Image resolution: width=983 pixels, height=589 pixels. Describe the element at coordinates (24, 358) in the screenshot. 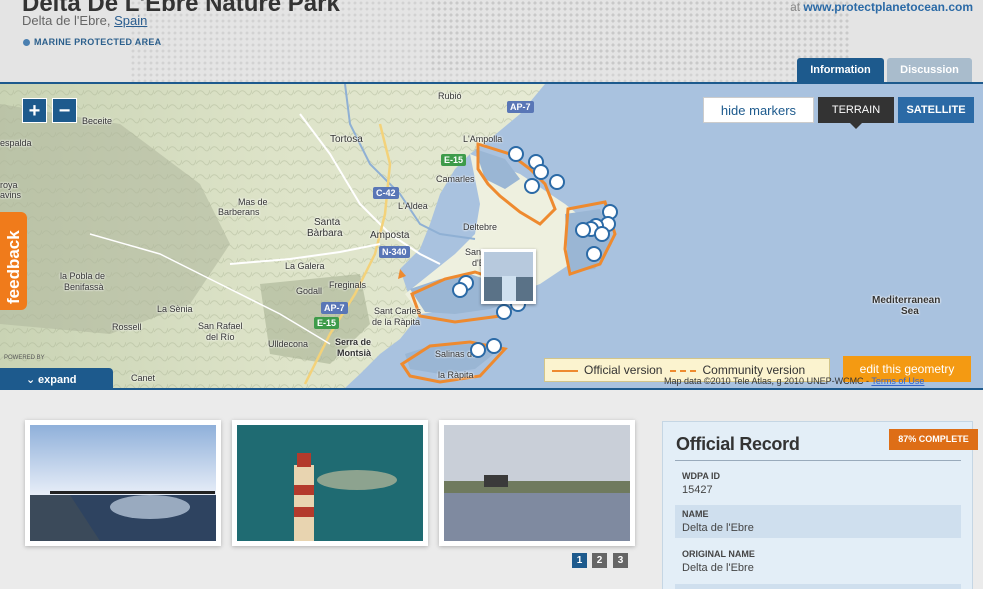

I see `powered-by-label: POWERED BY` at that location.